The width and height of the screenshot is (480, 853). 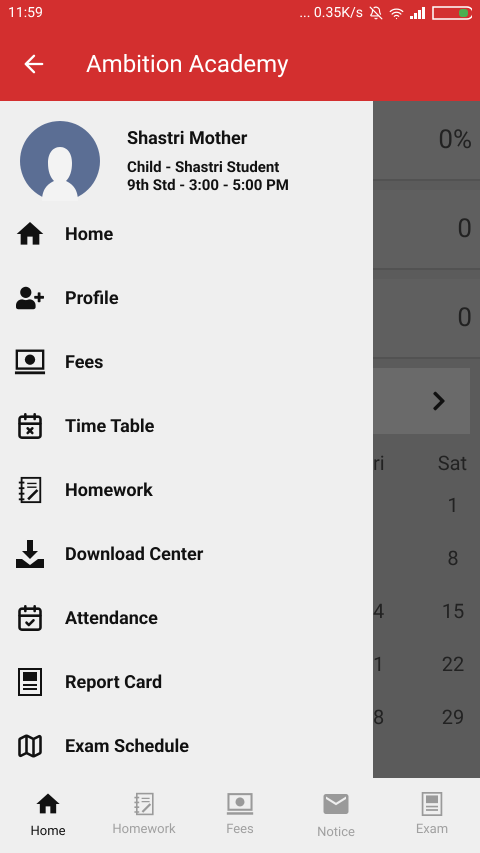 What do you see at coordinates (113, 682) in the screenshot?
I see `drawer-item-label: Report Card` at bounding box center [113, 682].